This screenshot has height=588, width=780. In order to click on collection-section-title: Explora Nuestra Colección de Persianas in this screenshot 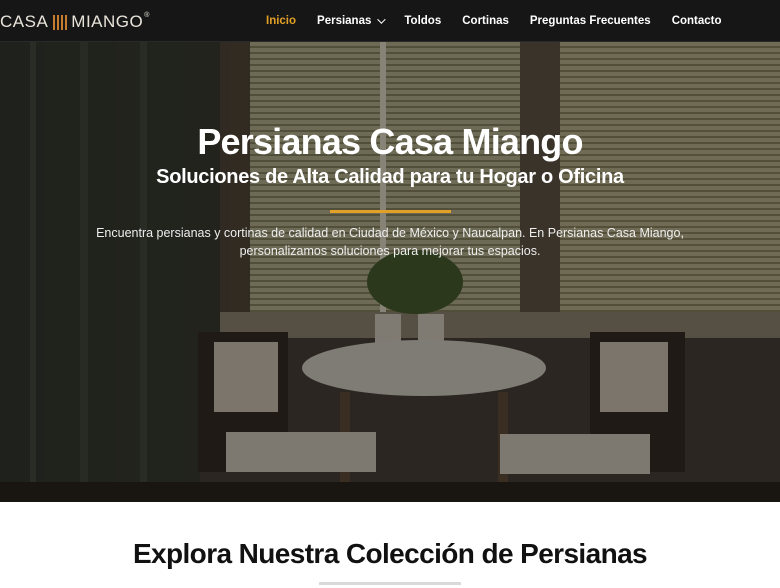, I will do `click(390, 553)`.